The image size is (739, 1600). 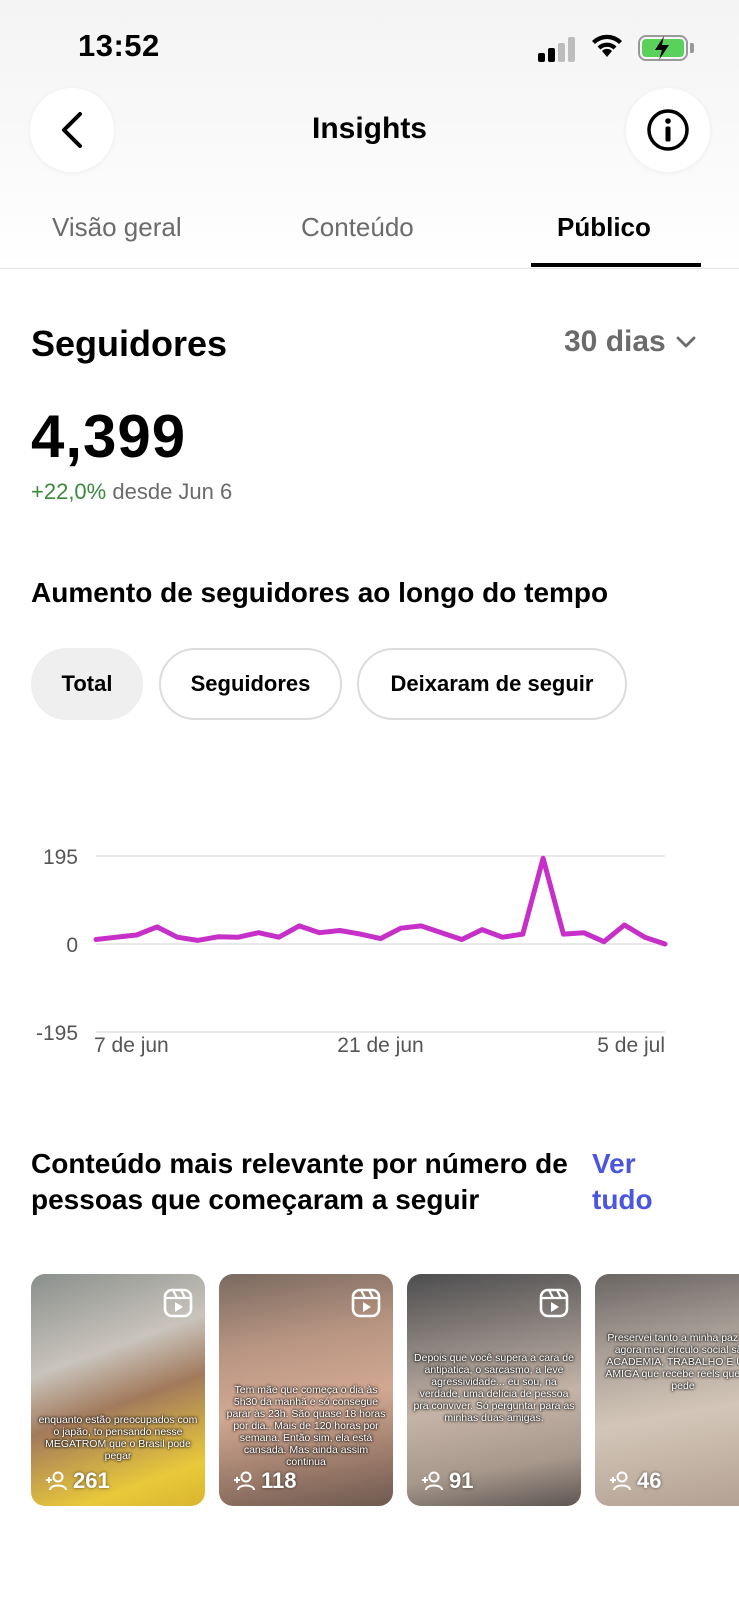 I want to click on tab-publico: Público, so click(x=604, y=227).